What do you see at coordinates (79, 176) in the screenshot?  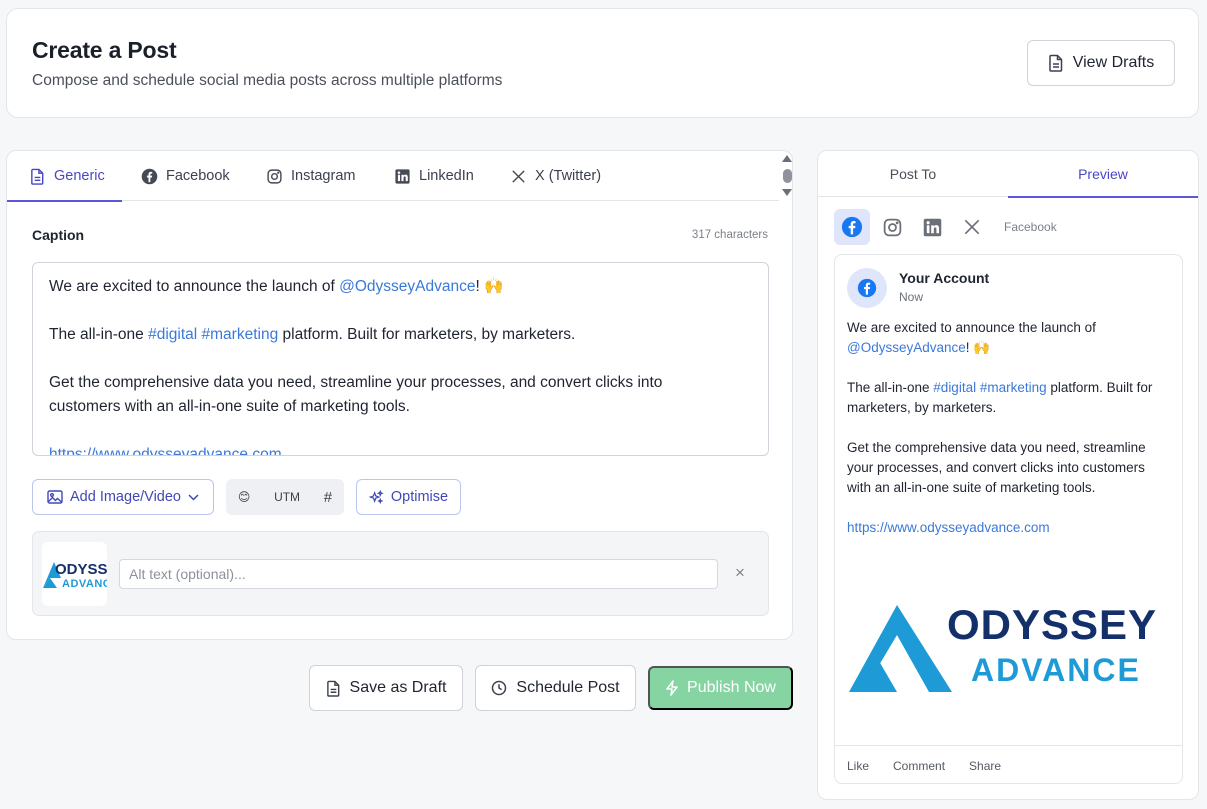 I see `tab-label: Generic` at bounding box center [79, 176].